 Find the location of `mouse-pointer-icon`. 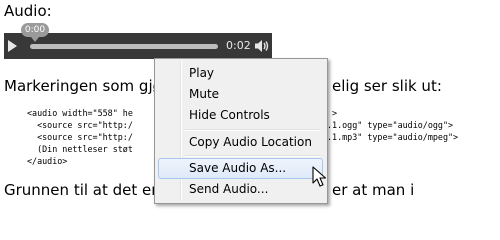

mouse-pointer-icon is located at coordinates (319, 176).